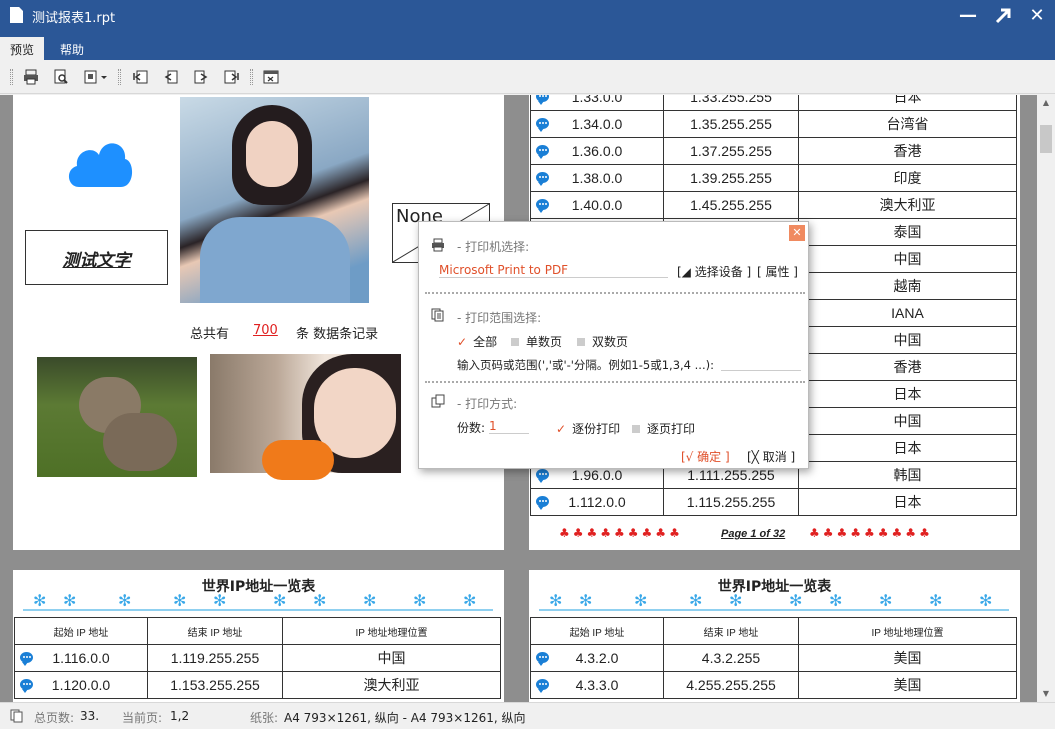 The height and width of the screenshot is (729, 1055). I want to click on summary-count: 700, so click(265, 330).